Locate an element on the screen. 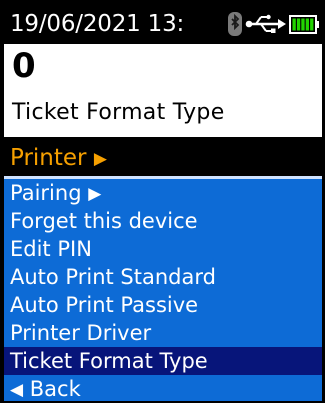 The height and width of the screenshot is (403, 325). menu-item-ticket-format-type: Ticket Format Type is located at coordinates (163, 361).